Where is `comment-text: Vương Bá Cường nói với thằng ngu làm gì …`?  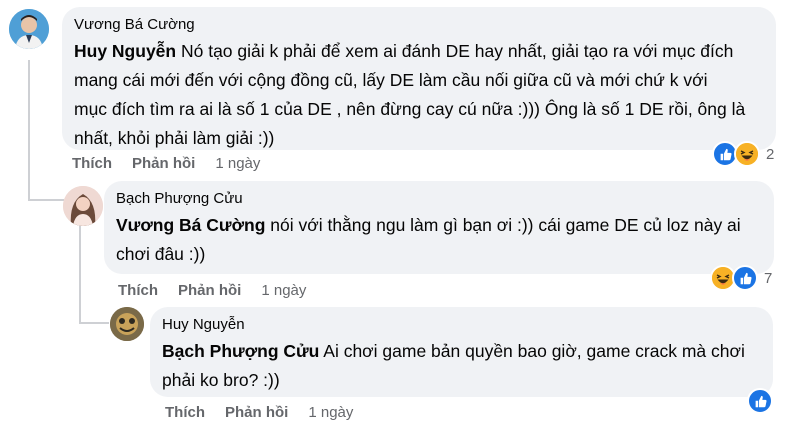 comment-text: Vương Bá Cường nói với thằng ngu làm gì … is located at coordinates (439, 240).